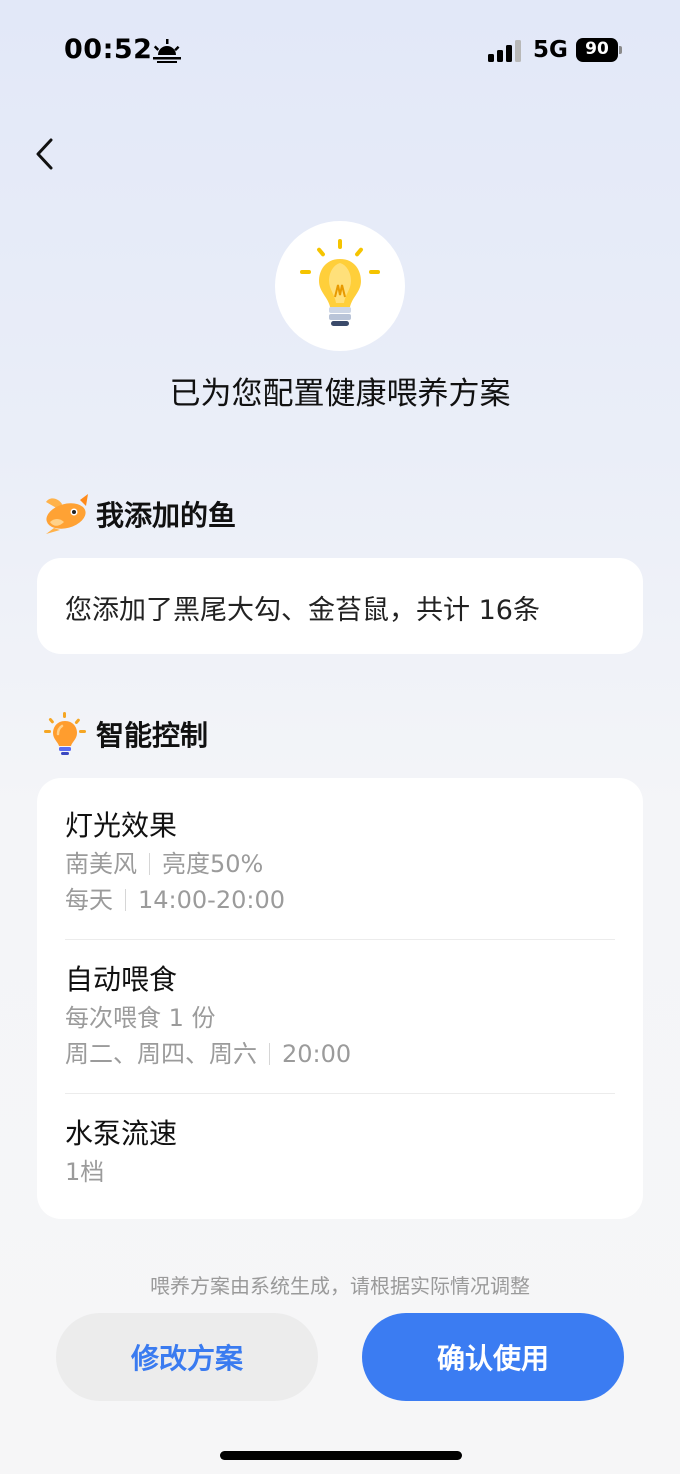  What do you see at coordinates (213, 864) in the screenshot?
I see `lighting-brightness: 亮度50%` at bounding box center [213, 864].